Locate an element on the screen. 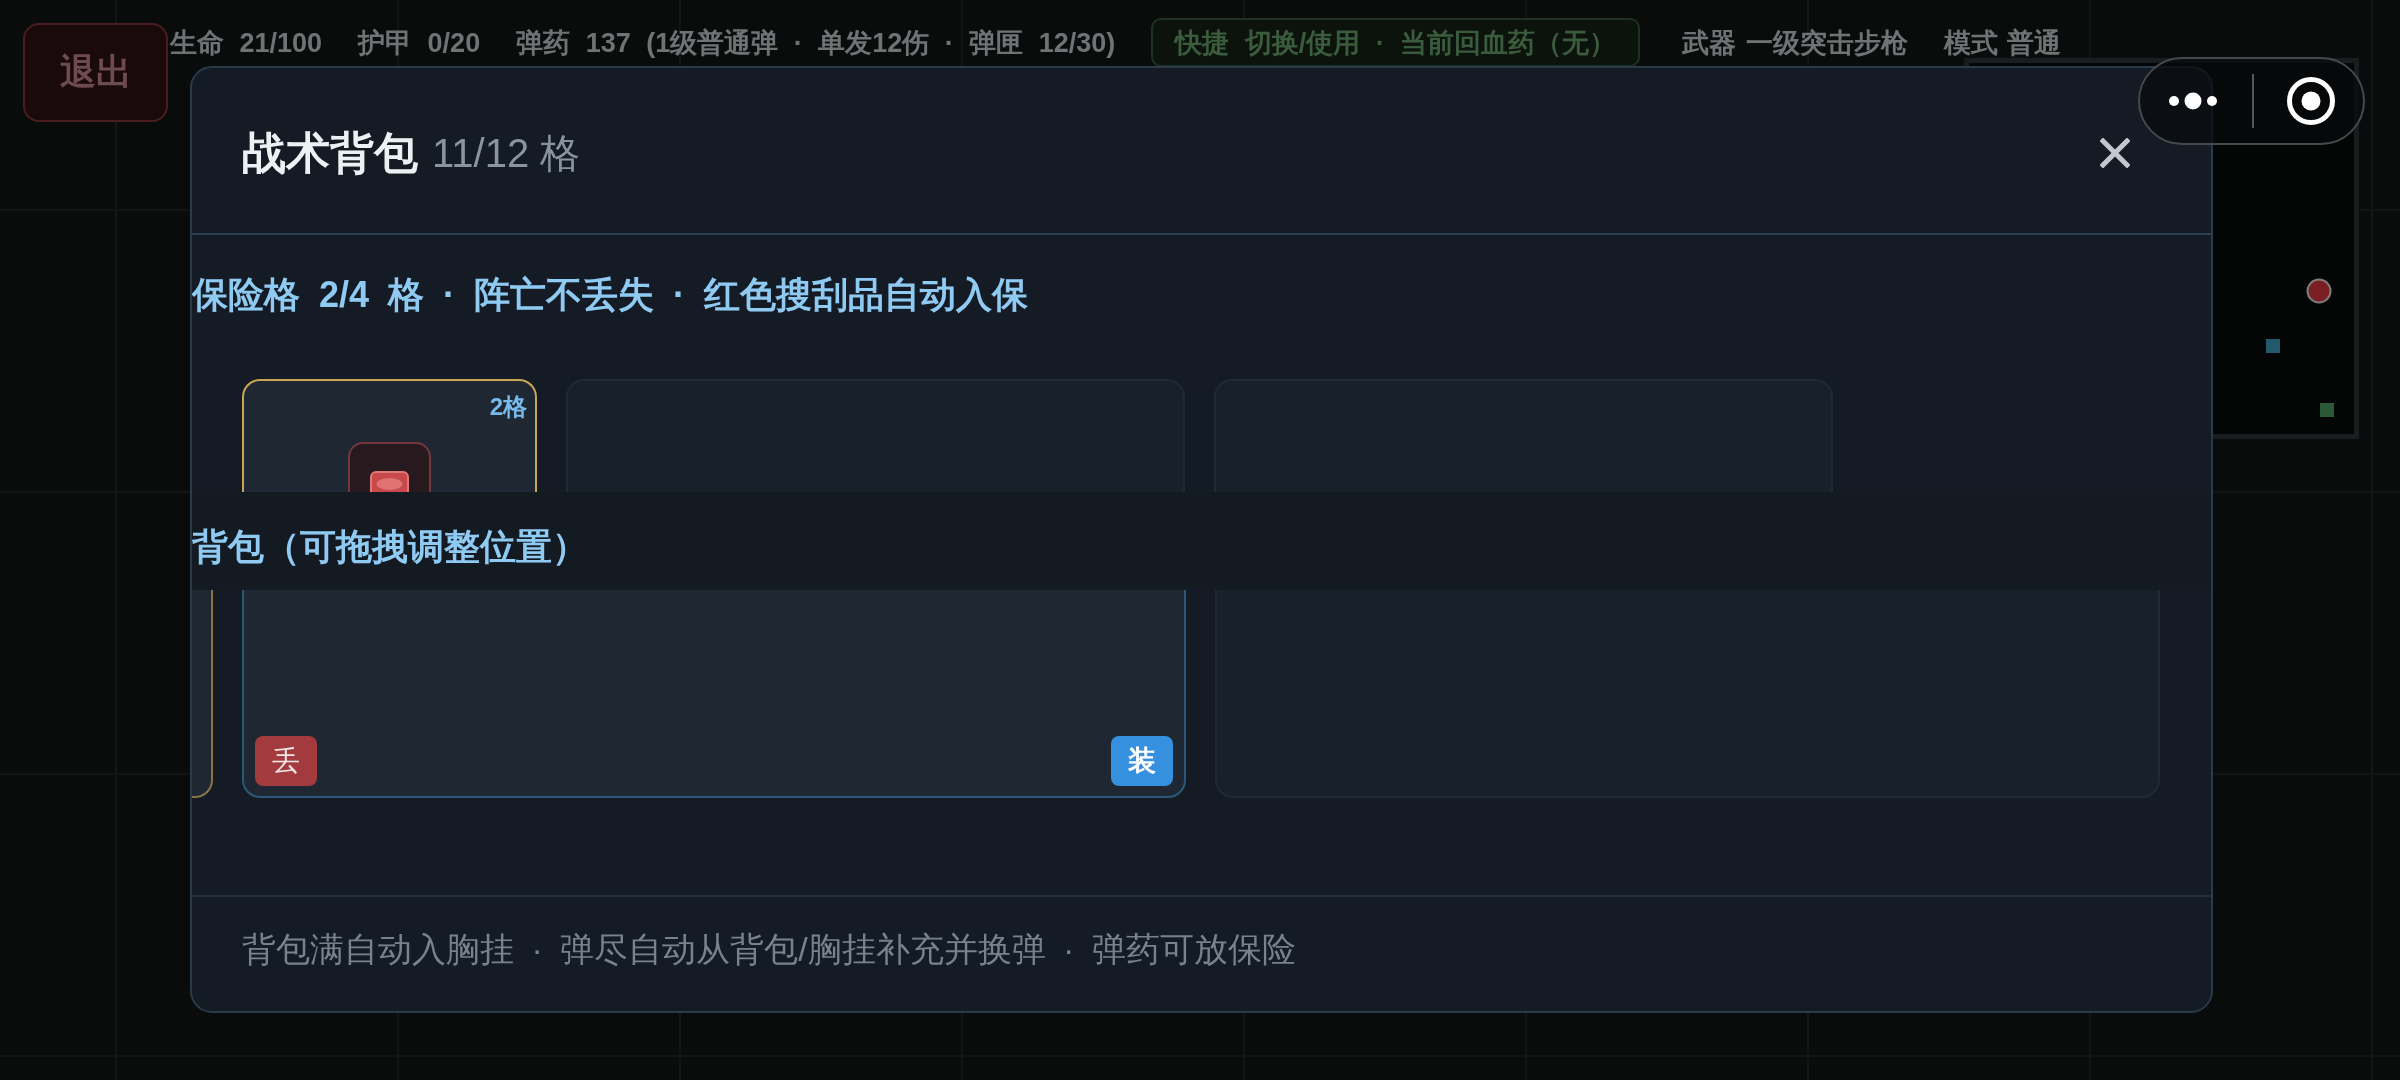  item-card is located at coordinates (202, 694).